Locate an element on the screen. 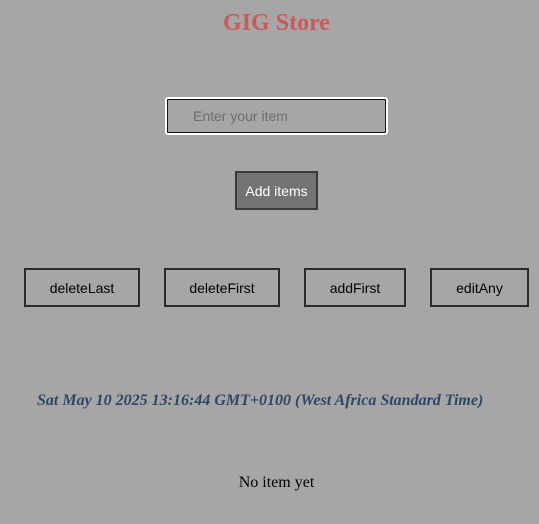 Image resolution: width=539 pixels, height=524 pixels. store-title: GIG Store is located at coordinates (276, 23).